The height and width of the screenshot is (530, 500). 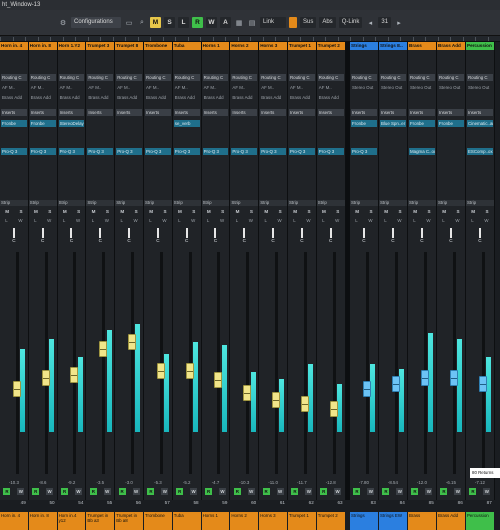 I want to click on volume-readout: -12.8, so click(x=331, y=482).